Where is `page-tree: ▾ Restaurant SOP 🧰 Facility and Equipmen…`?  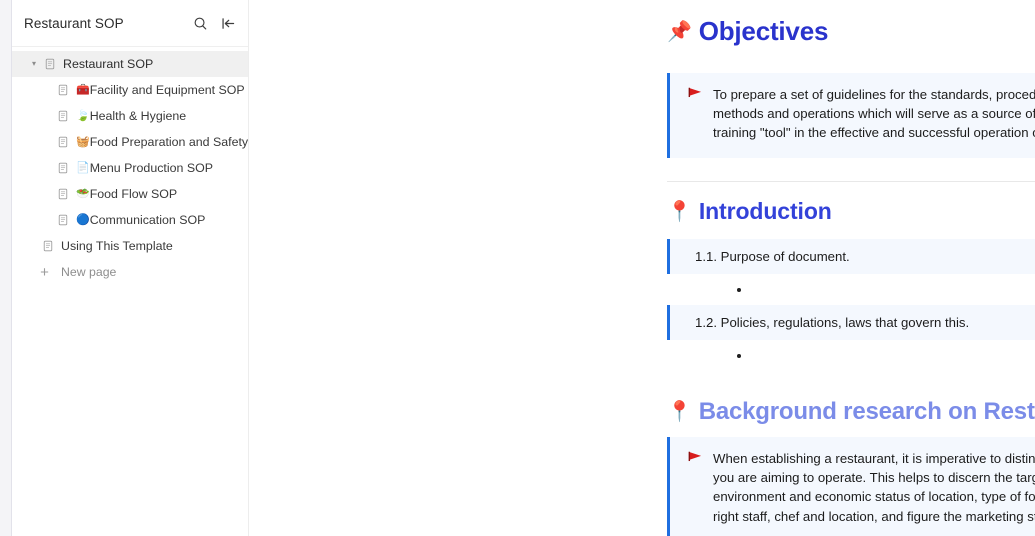
page-tree: ▾ Restaurant SOP 🧰 Facility and Equipmen… is located at coordinates (130, 166).